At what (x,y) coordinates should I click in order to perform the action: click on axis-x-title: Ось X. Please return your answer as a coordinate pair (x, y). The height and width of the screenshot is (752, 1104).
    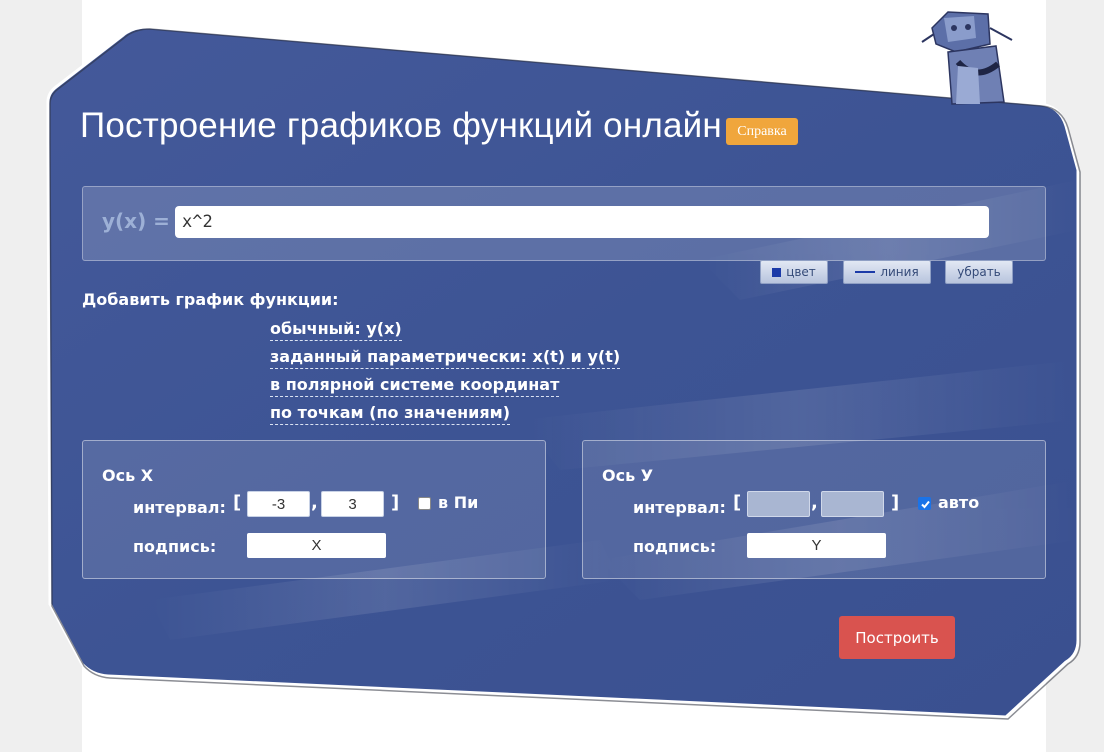
    Looking at the image, I should click on (128, 475).